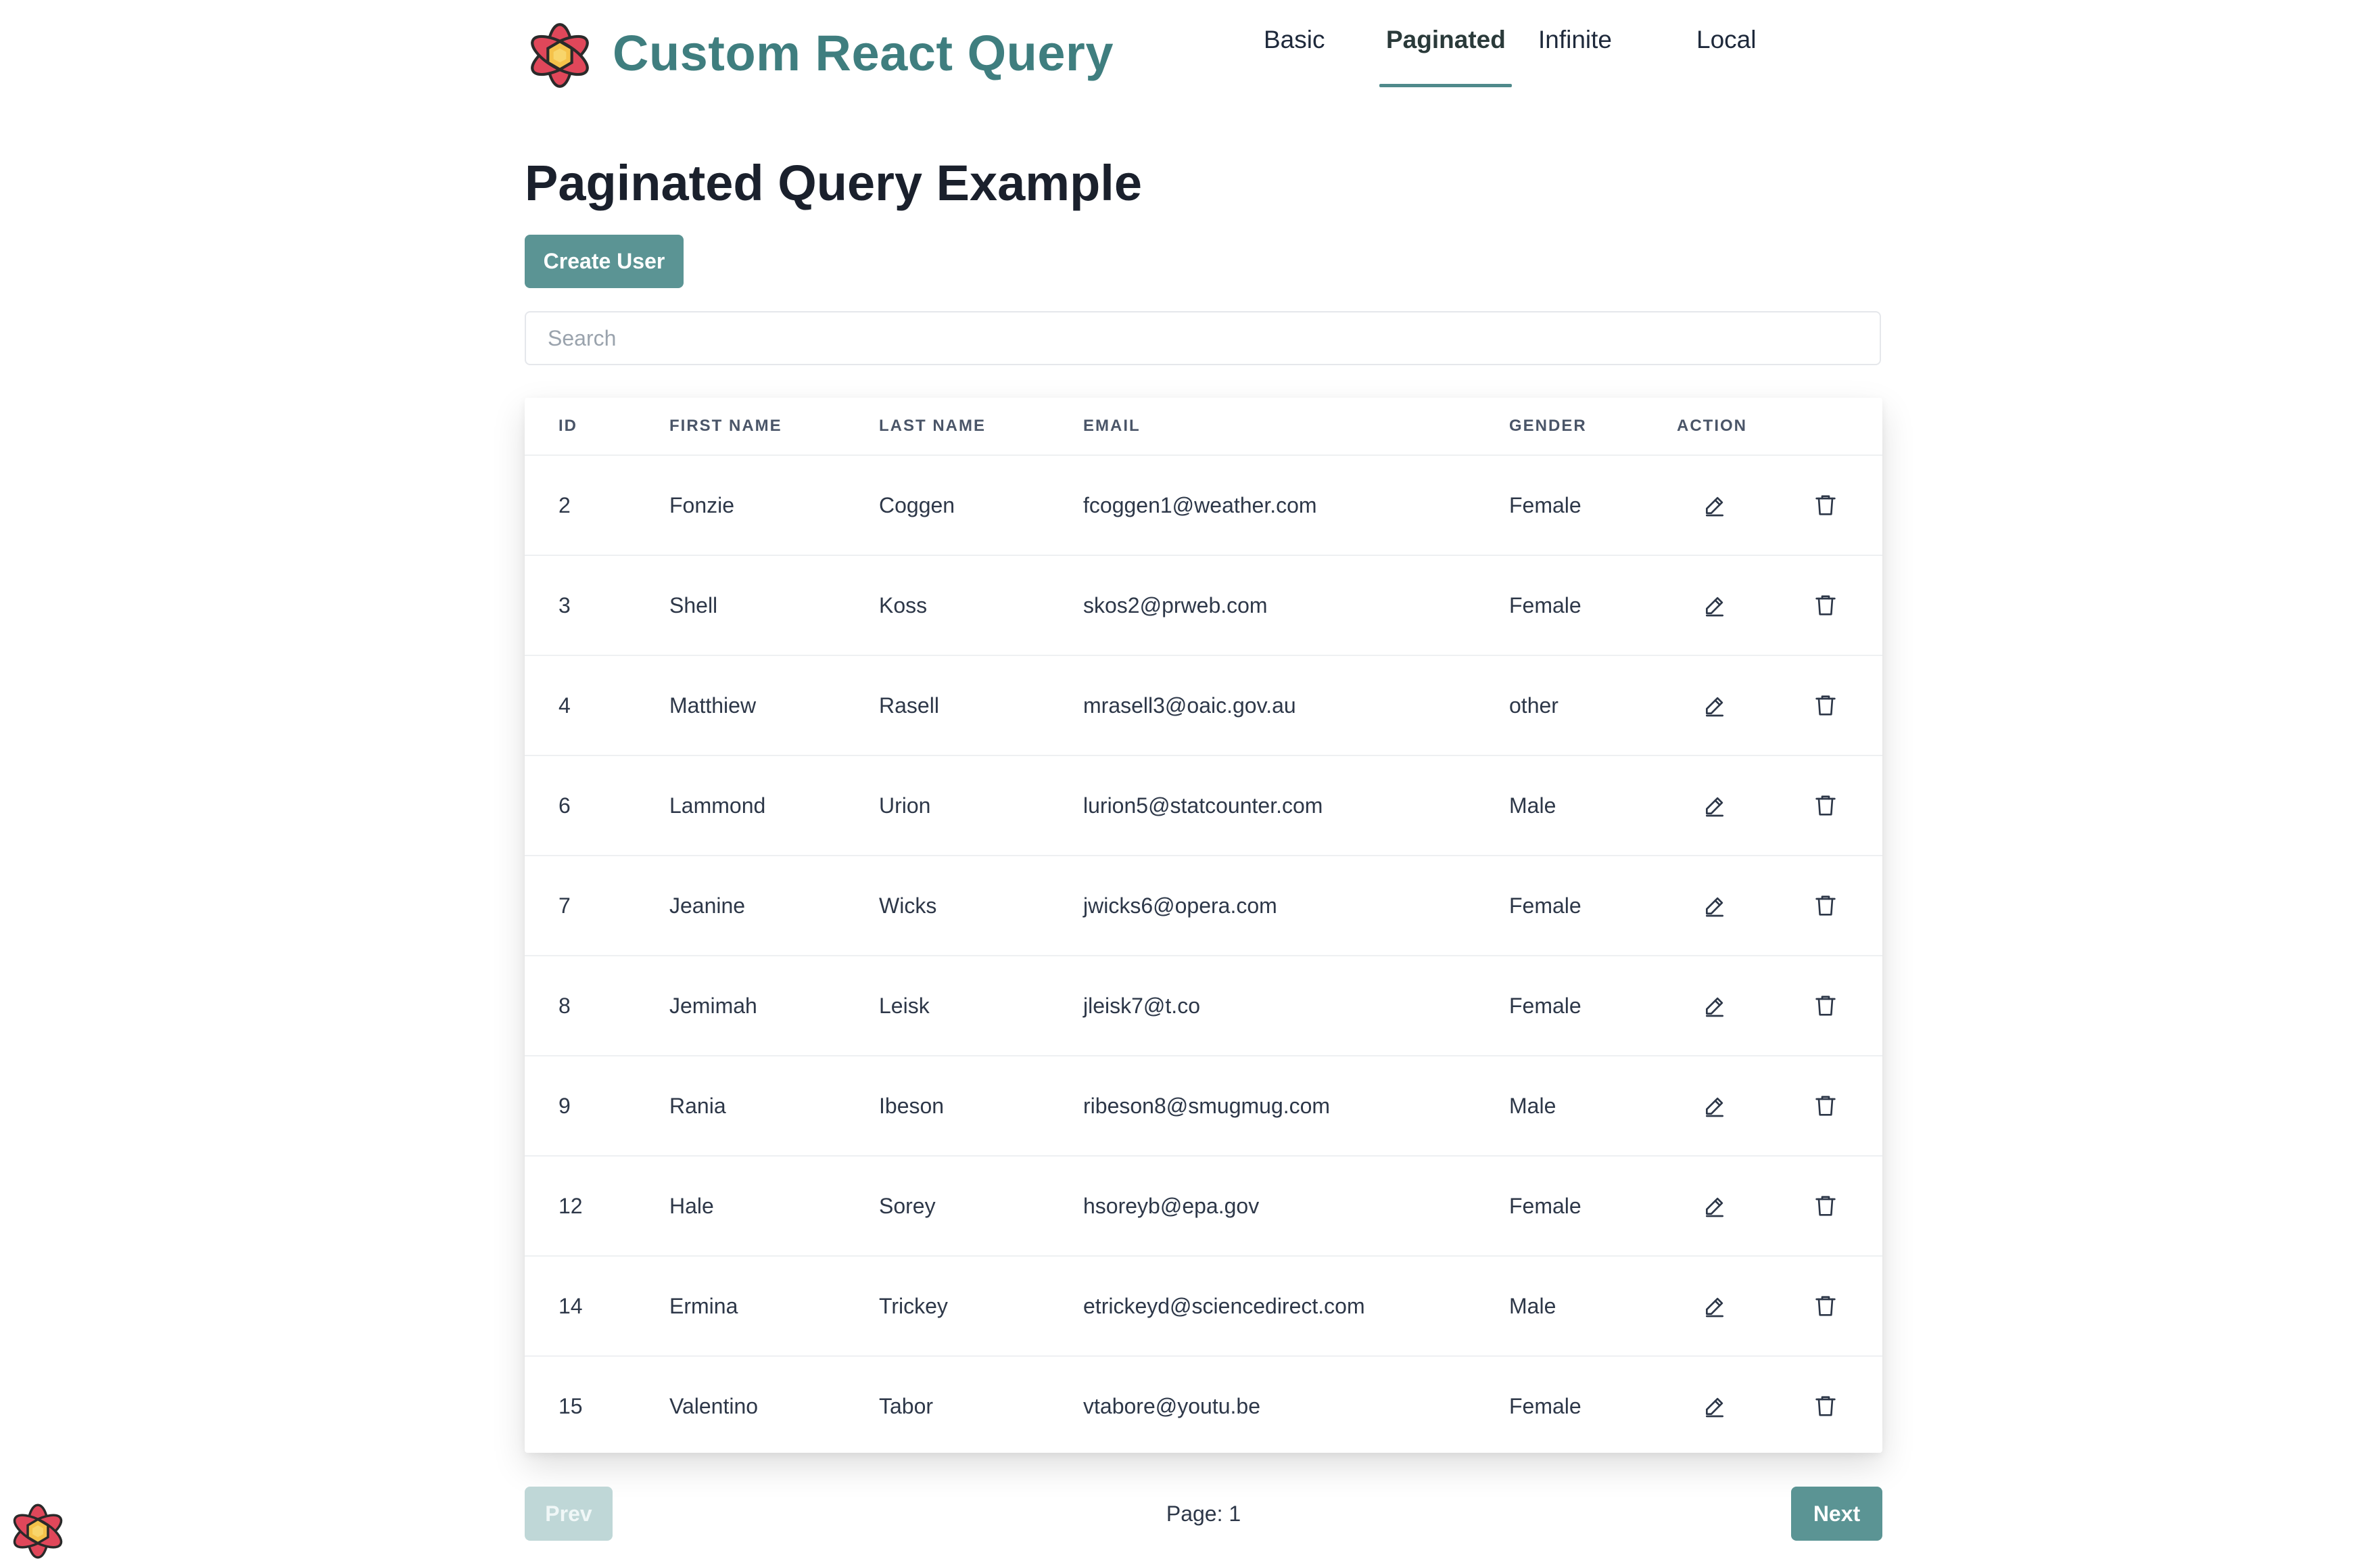  Describe the element at coordinates (1836, 1514) in the screenshot. I see `next-button: Next` at that location.